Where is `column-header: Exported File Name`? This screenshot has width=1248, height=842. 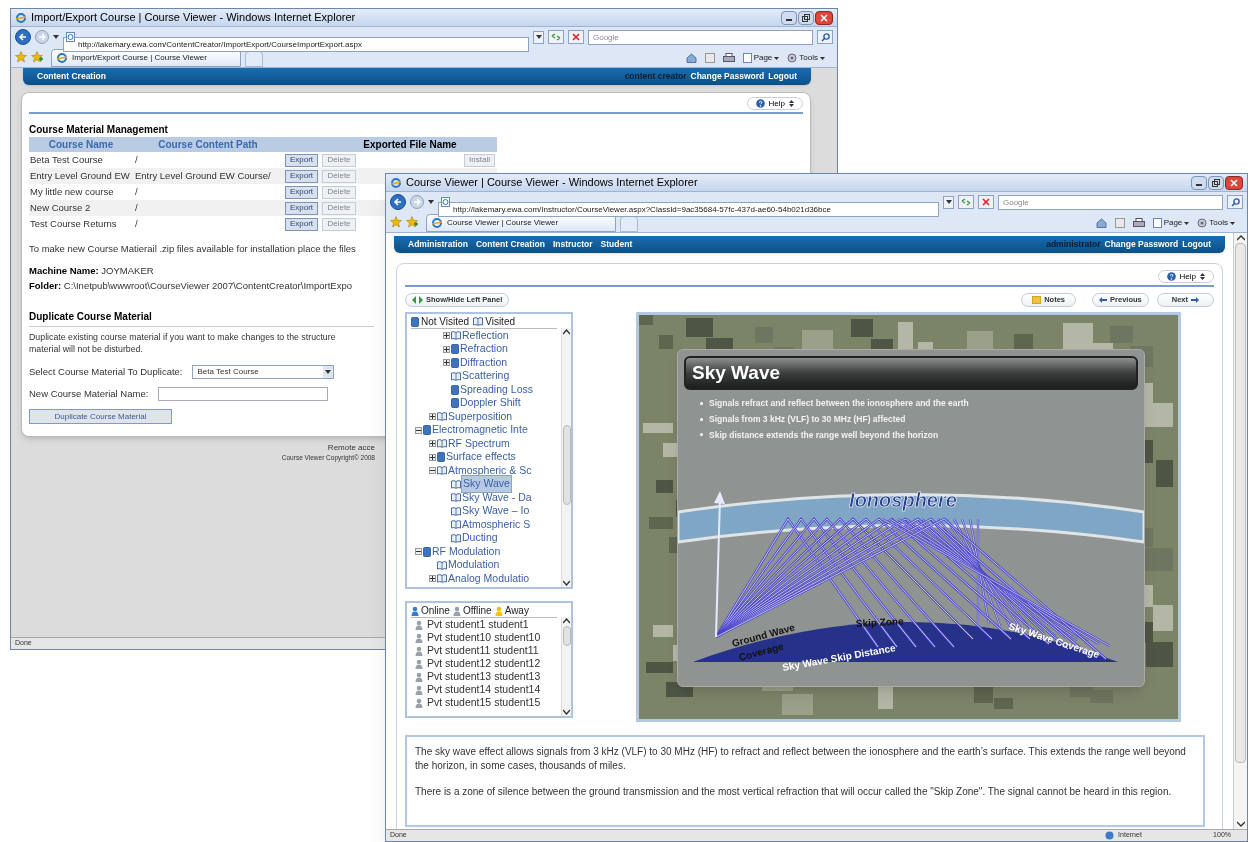
column-header: Exported File Name is located at coordinates (410, 145).